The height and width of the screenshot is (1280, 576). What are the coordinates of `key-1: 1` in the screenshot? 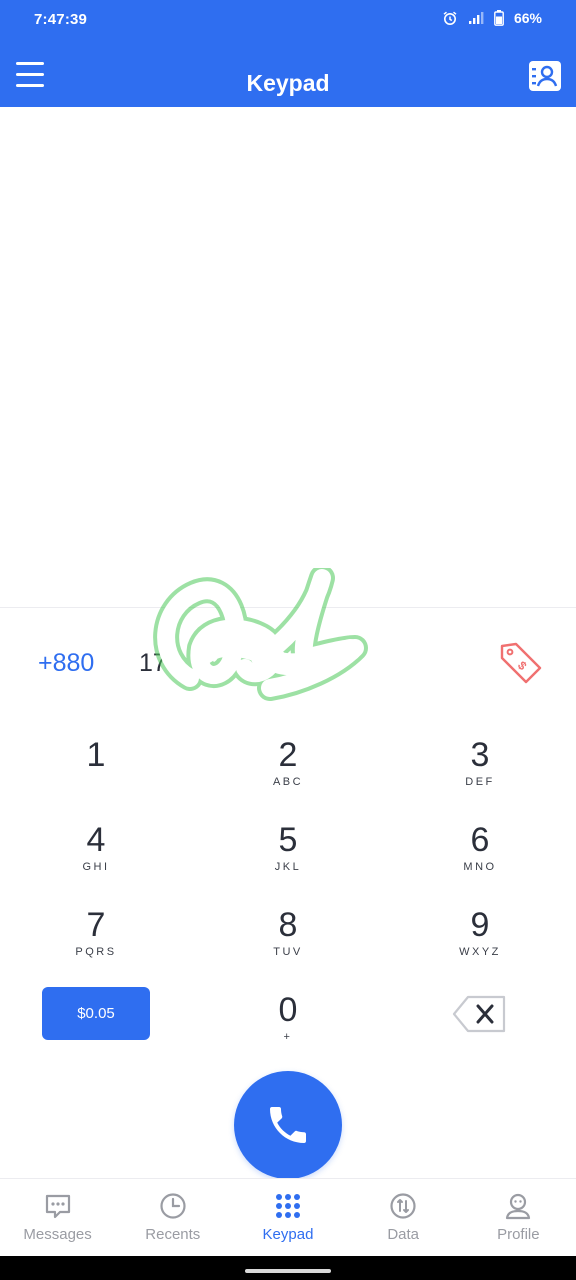 It's located at (96, 767).